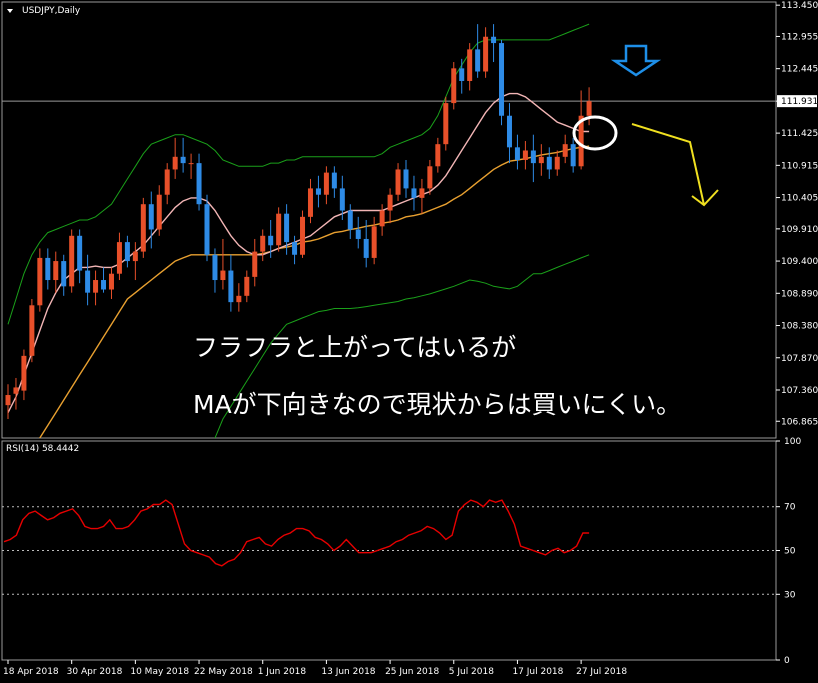 This screenshot has height=683, width=818. What do you see at coordinates (799, 134) in the screenshot?
I see `price-tick-label: 111.425` at bounding box center [799, 134].